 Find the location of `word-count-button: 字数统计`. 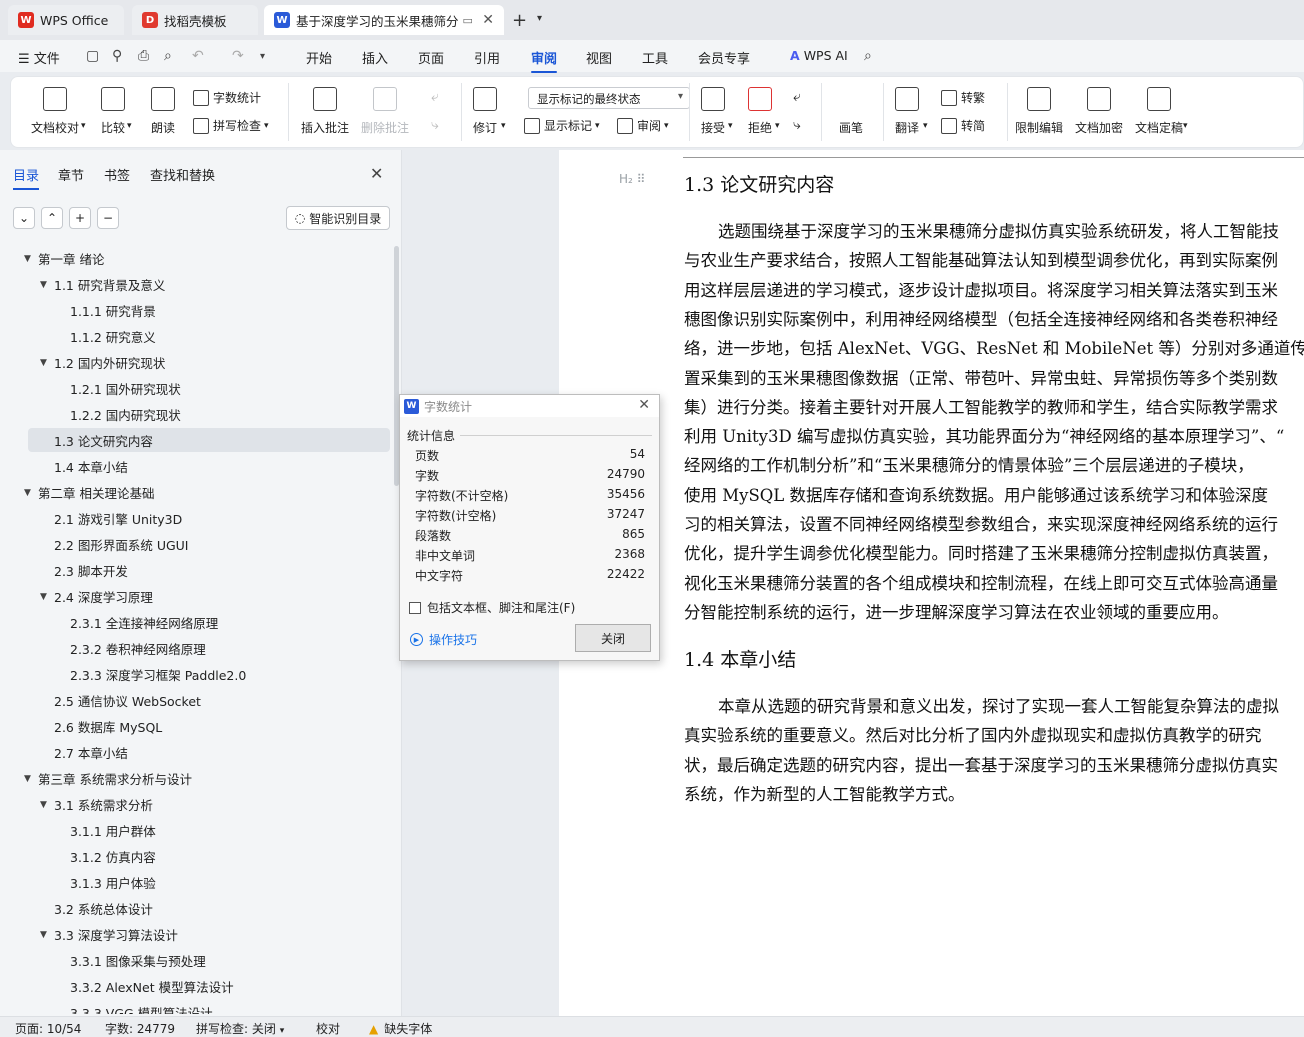

word-count-button: 字数统计 is located at coordinates (227, 97).